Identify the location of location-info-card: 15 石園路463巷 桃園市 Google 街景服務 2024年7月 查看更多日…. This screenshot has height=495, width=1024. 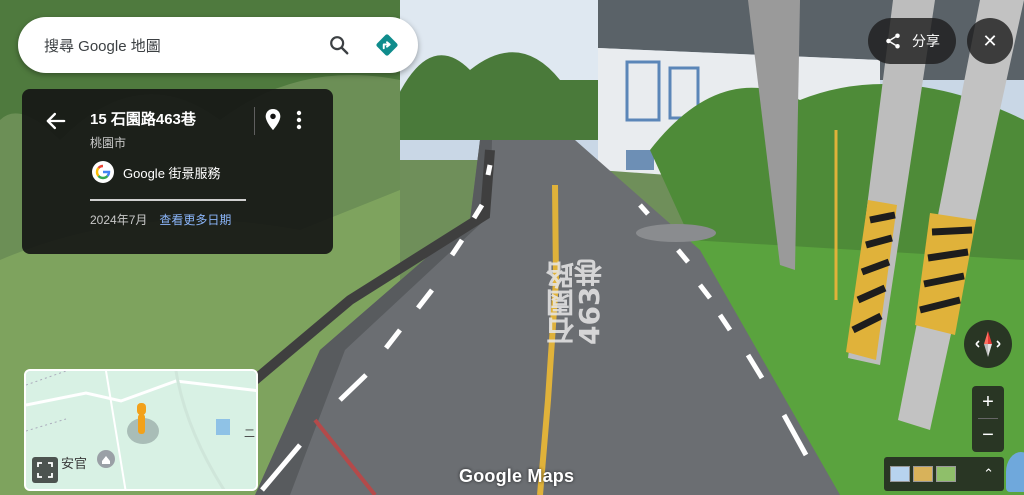
(177, 171).